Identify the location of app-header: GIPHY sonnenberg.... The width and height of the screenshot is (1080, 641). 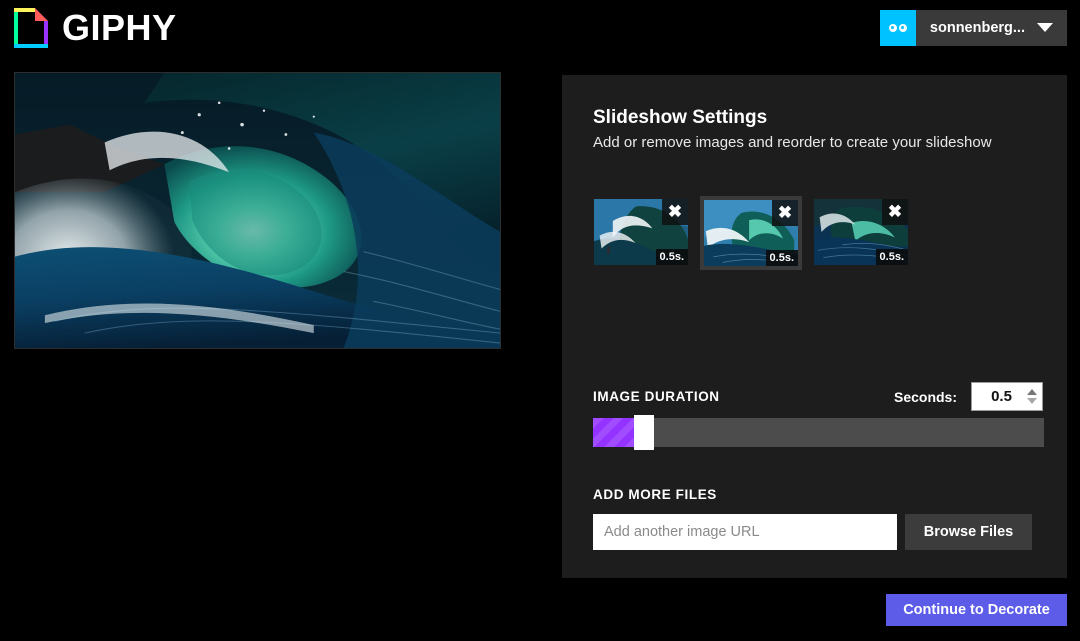
(540, 27).